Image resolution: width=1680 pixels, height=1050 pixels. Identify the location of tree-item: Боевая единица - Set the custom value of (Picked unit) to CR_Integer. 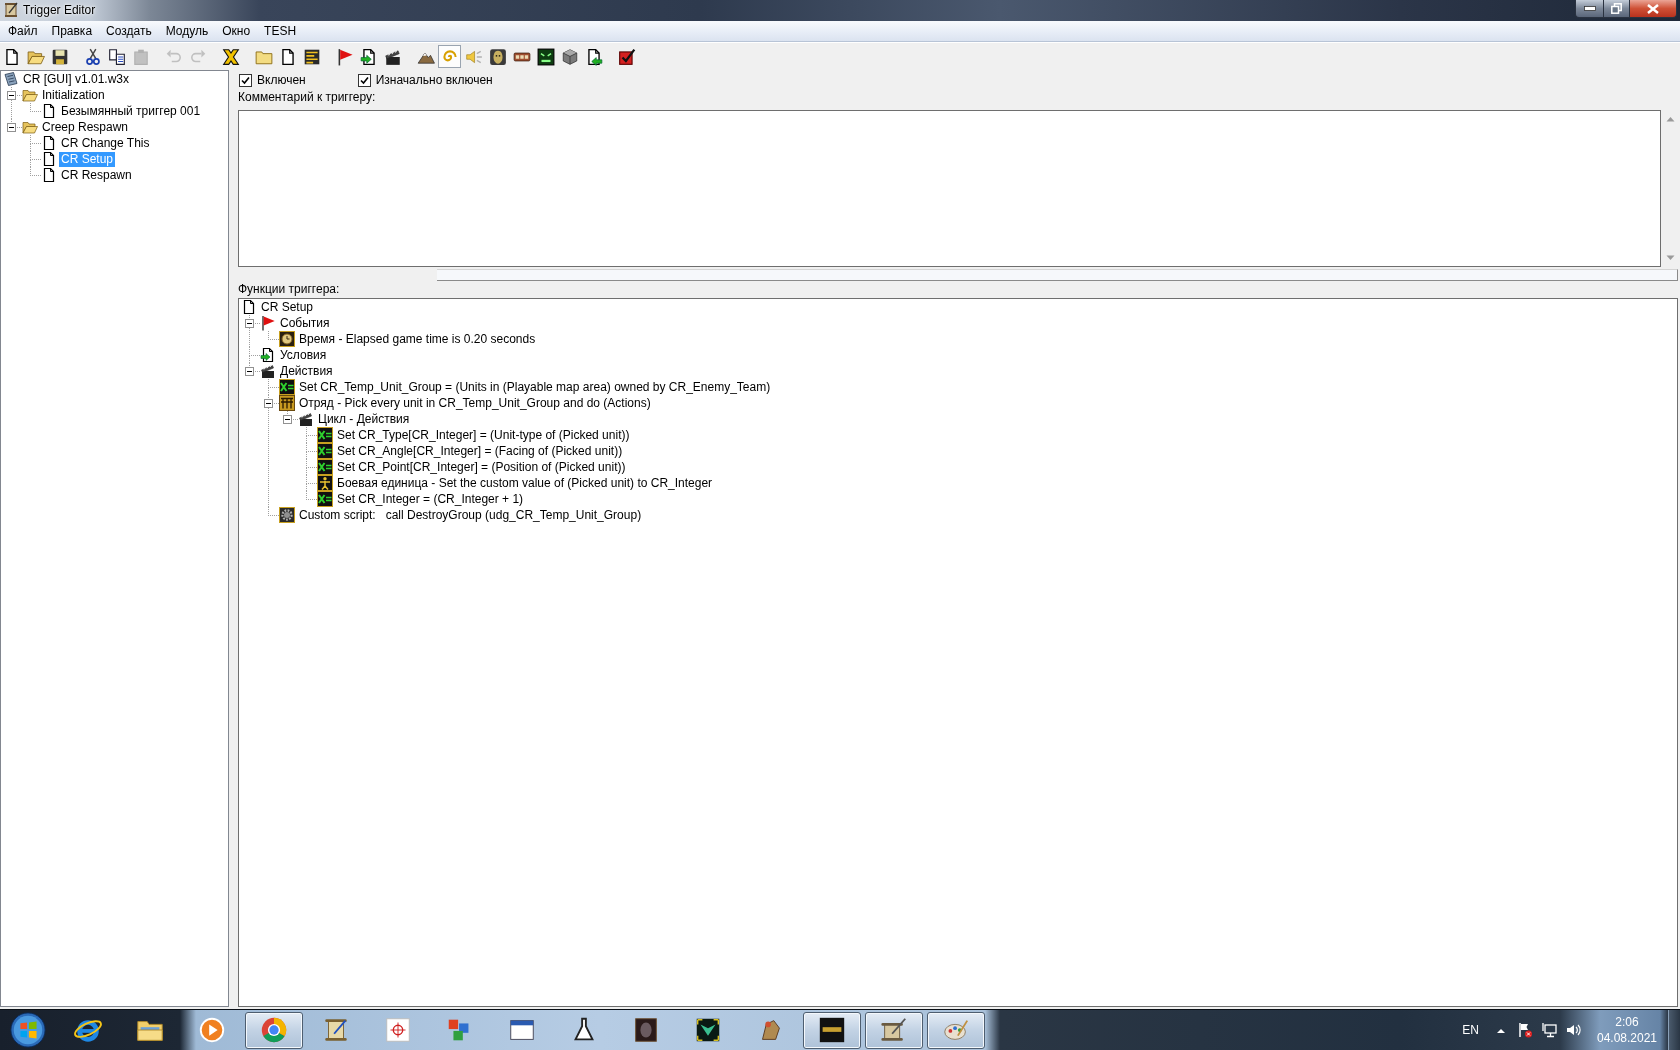
(525, 483).